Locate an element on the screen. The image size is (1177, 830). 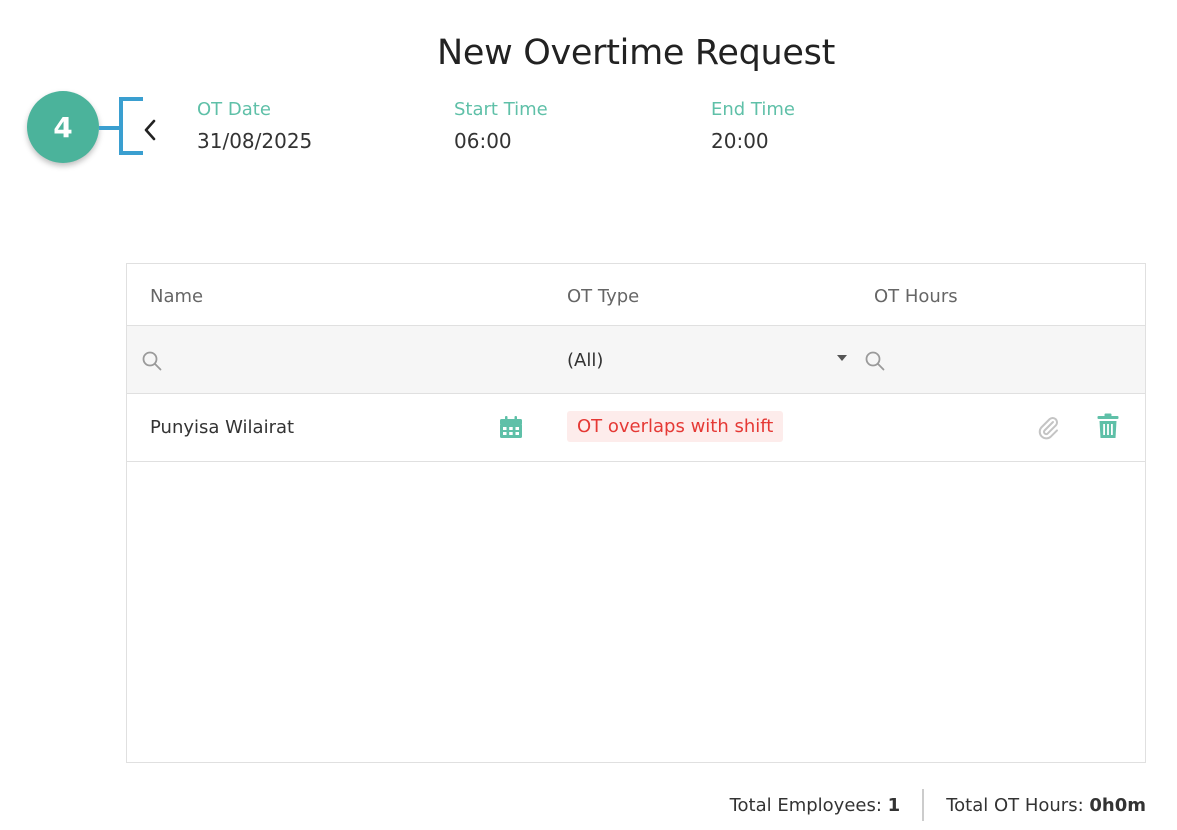
step-badge: 4 is located at coordinates (63, 127).